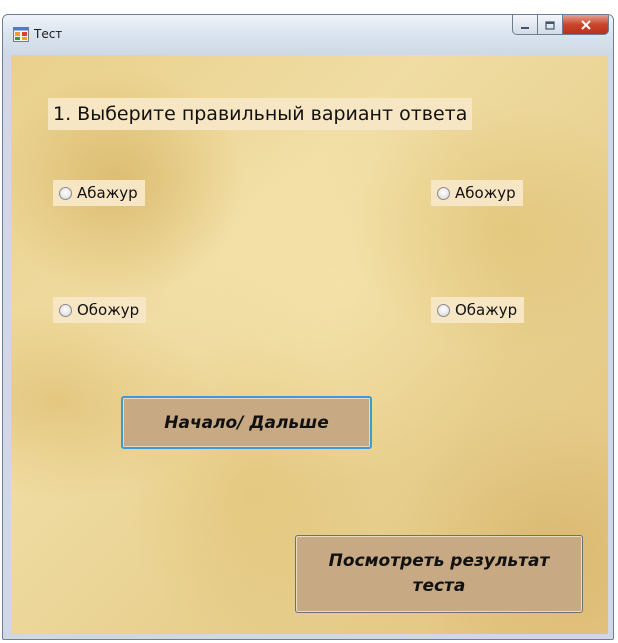  I want to click on option-label: Обажур, so click(486, 310).